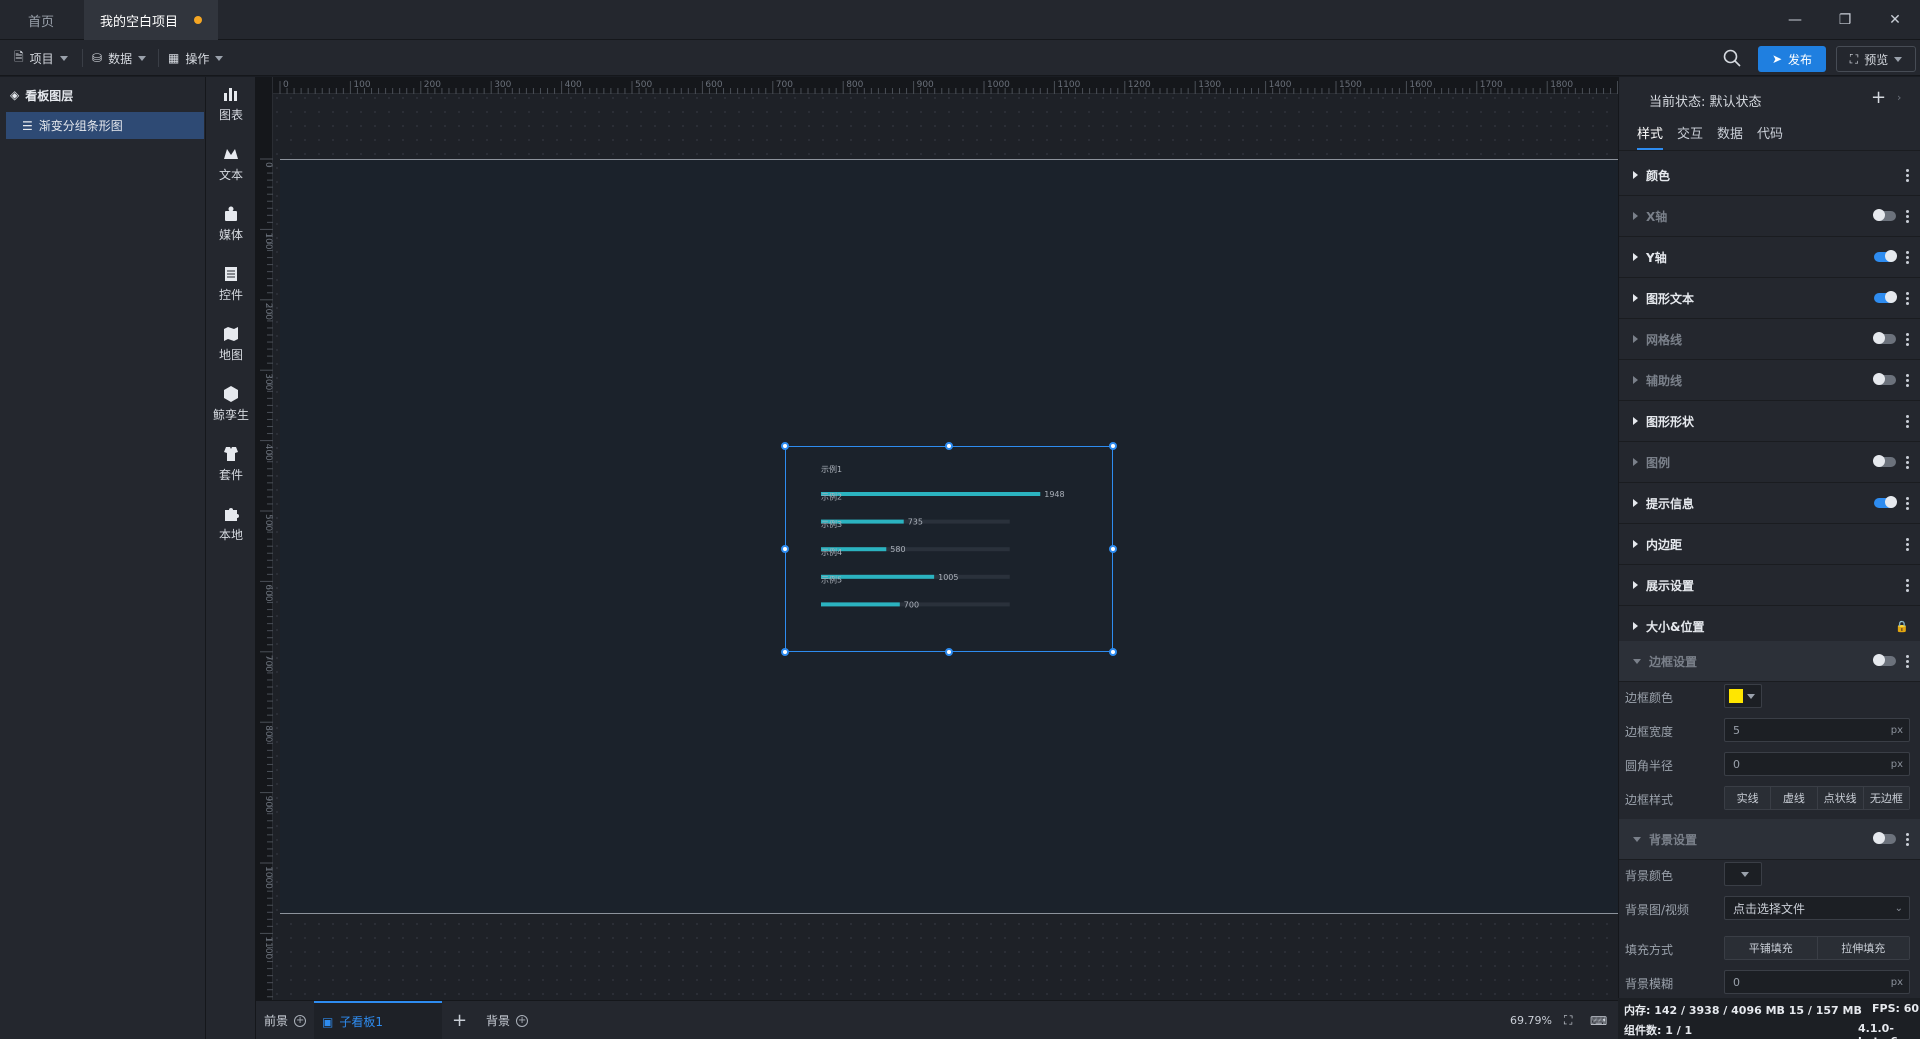 The image size is (1920, 1039). Describe the element at coordinates (1769, 661) in the screenshot. I see `section-border: 边框设置` at that location.